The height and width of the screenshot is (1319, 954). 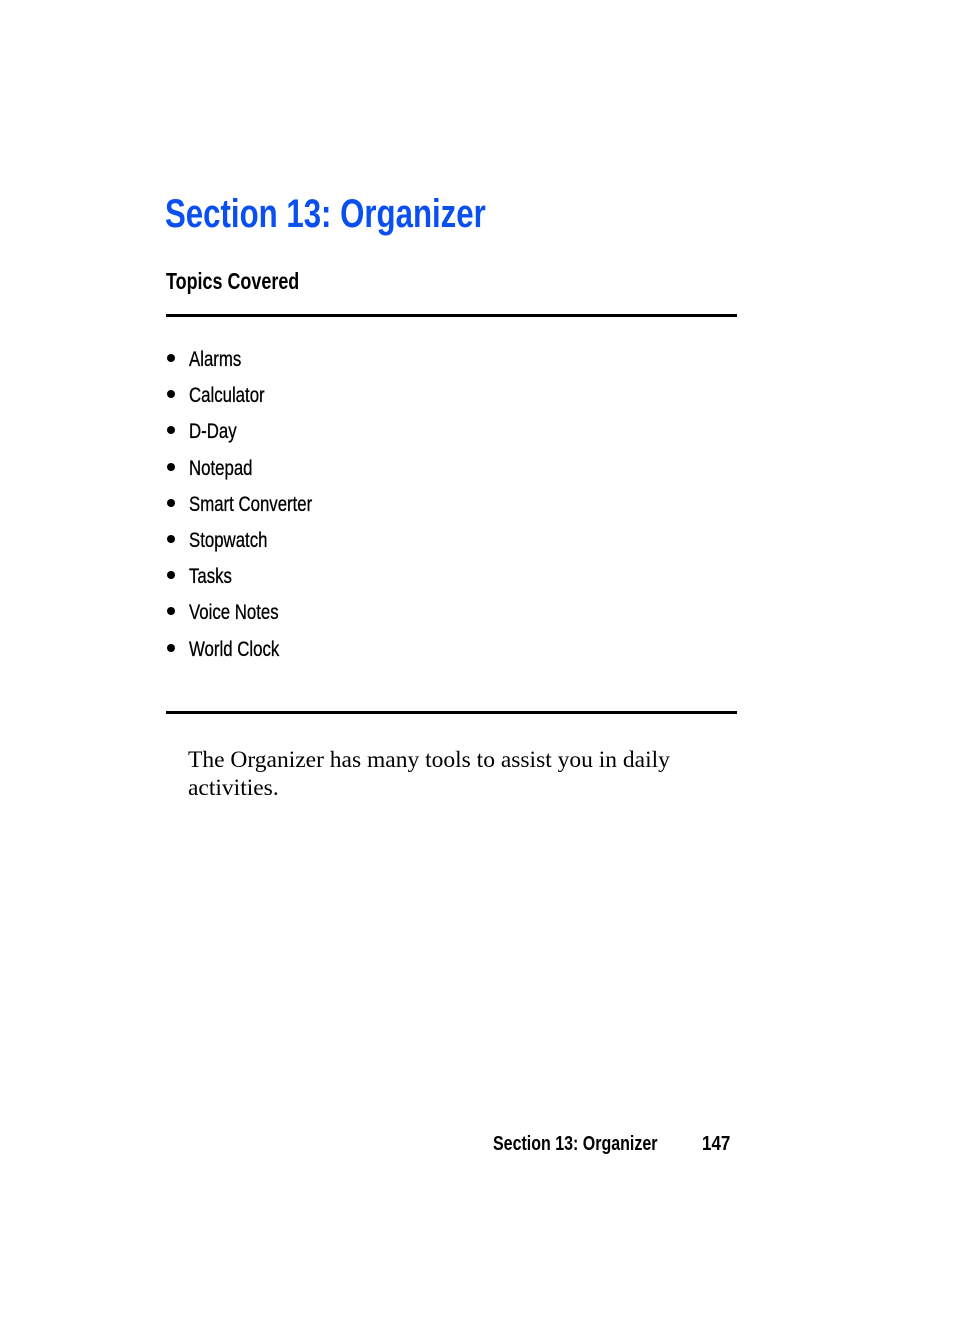 What do you see at coordinates (233, 281) in the screenshot?
I see `topics-heading: Topics Covered` at bounding box center [233, 281].